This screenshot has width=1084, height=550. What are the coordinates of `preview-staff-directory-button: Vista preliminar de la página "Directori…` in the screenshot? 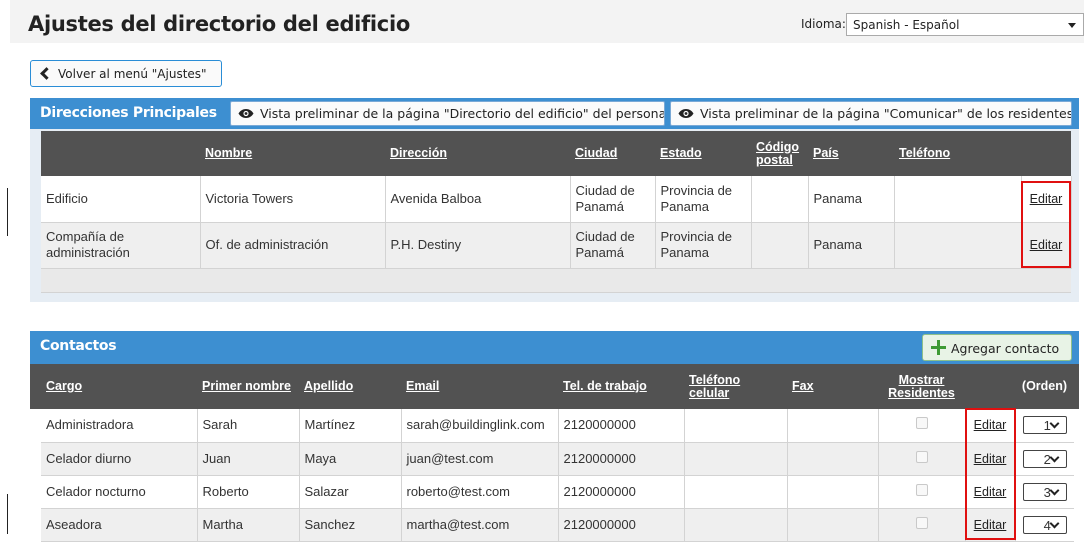 It's located at (447, 113).